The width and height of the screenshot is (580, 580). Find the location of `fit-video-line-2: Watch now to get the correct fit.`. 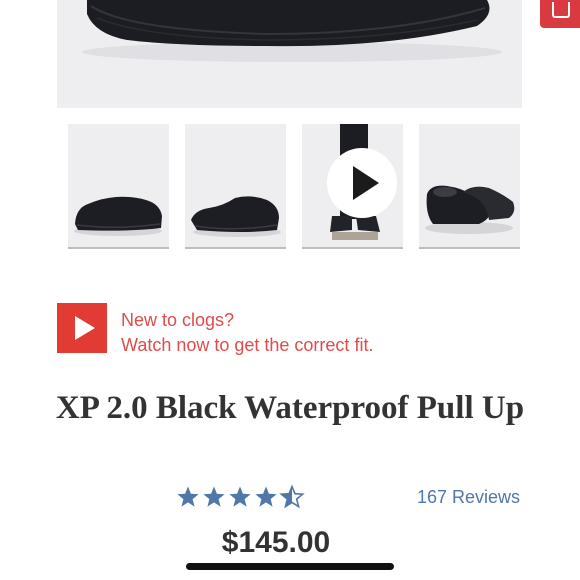

fit-video-line-2: Watch now to get the correct fit. is located at coordinates (247, 345).